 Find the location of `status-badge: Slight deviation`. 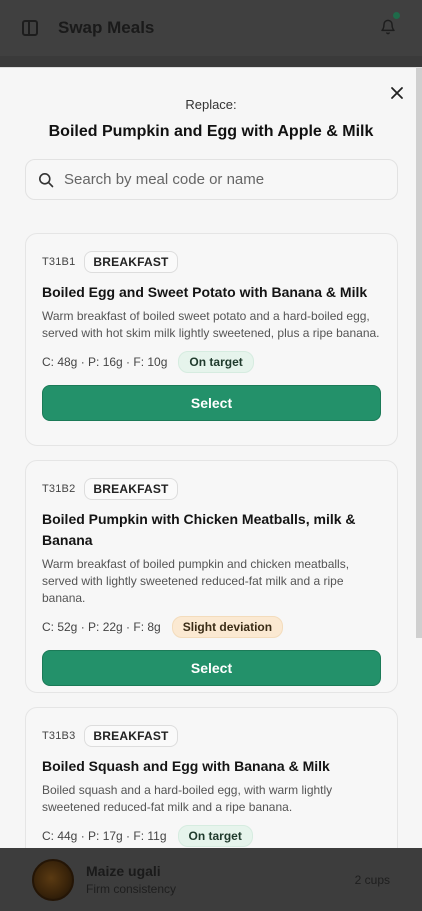

status-badge: Slight deviation is located at coordinates (227, 627).